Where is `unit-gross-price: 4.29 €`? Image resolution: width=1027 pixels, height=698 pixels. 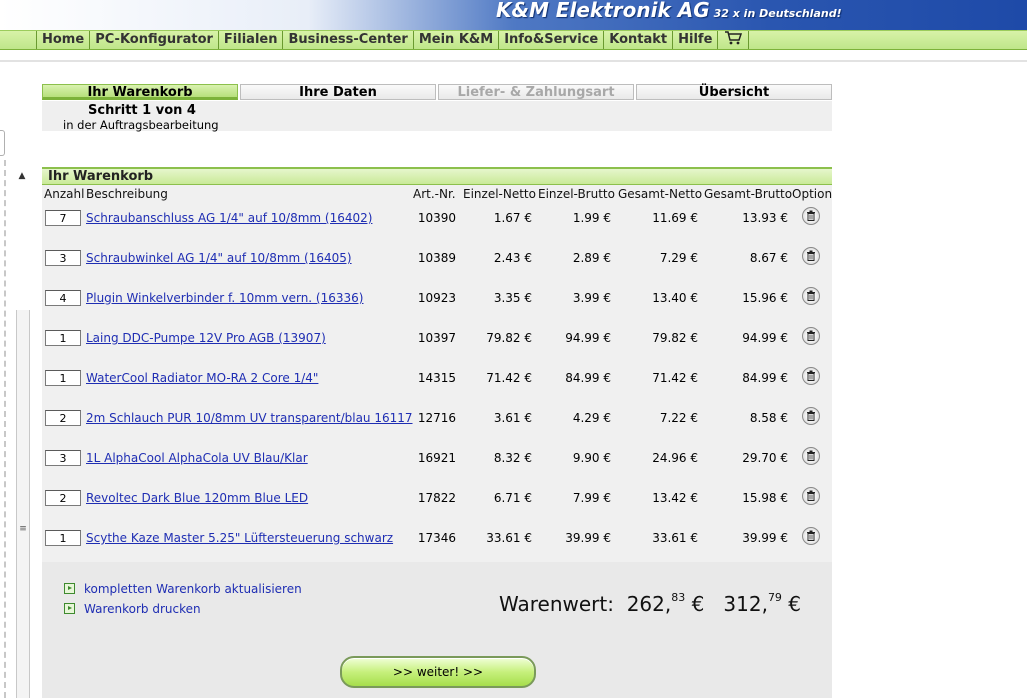 unit-gross-price: 4.29 € is located at coordinates (591, 418).